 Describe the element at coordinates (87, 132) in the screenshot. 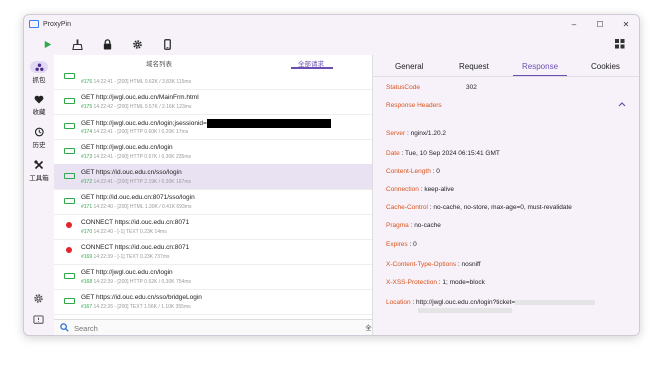

I see `request-id: #174` at that location.